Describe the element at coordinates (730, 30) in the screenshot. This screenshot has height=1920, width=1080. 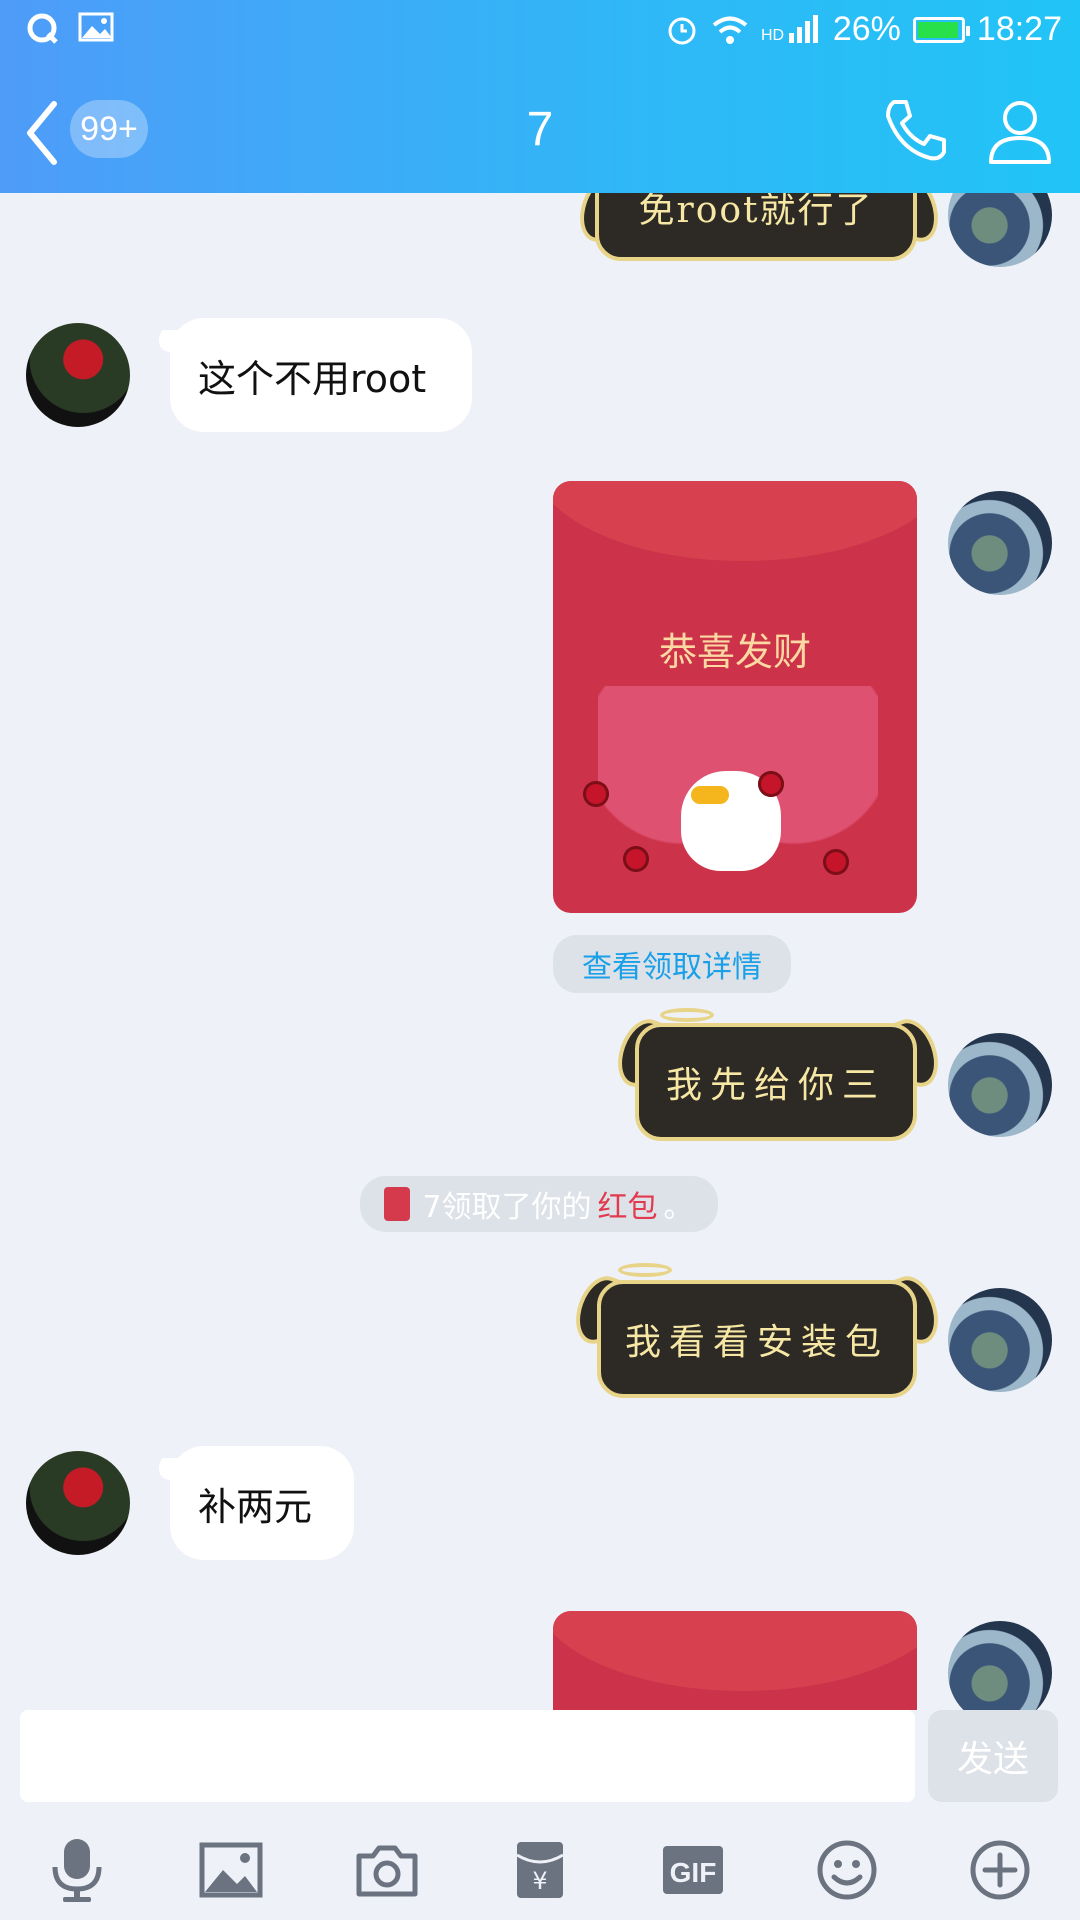
I see `wifi-icon` at that location.